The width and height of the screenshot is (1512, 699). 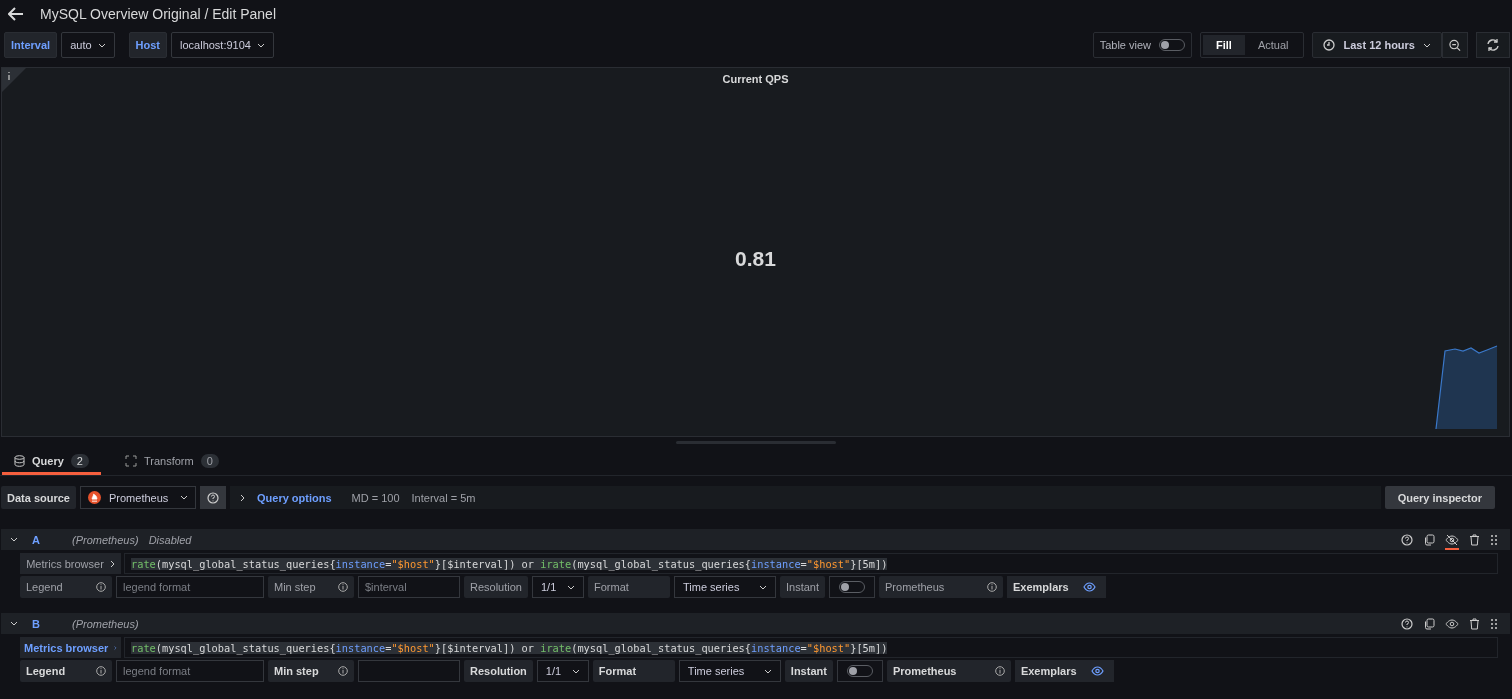 I want to click on metrics-browser-button: Metrics browser, so click(x=70, y=647).